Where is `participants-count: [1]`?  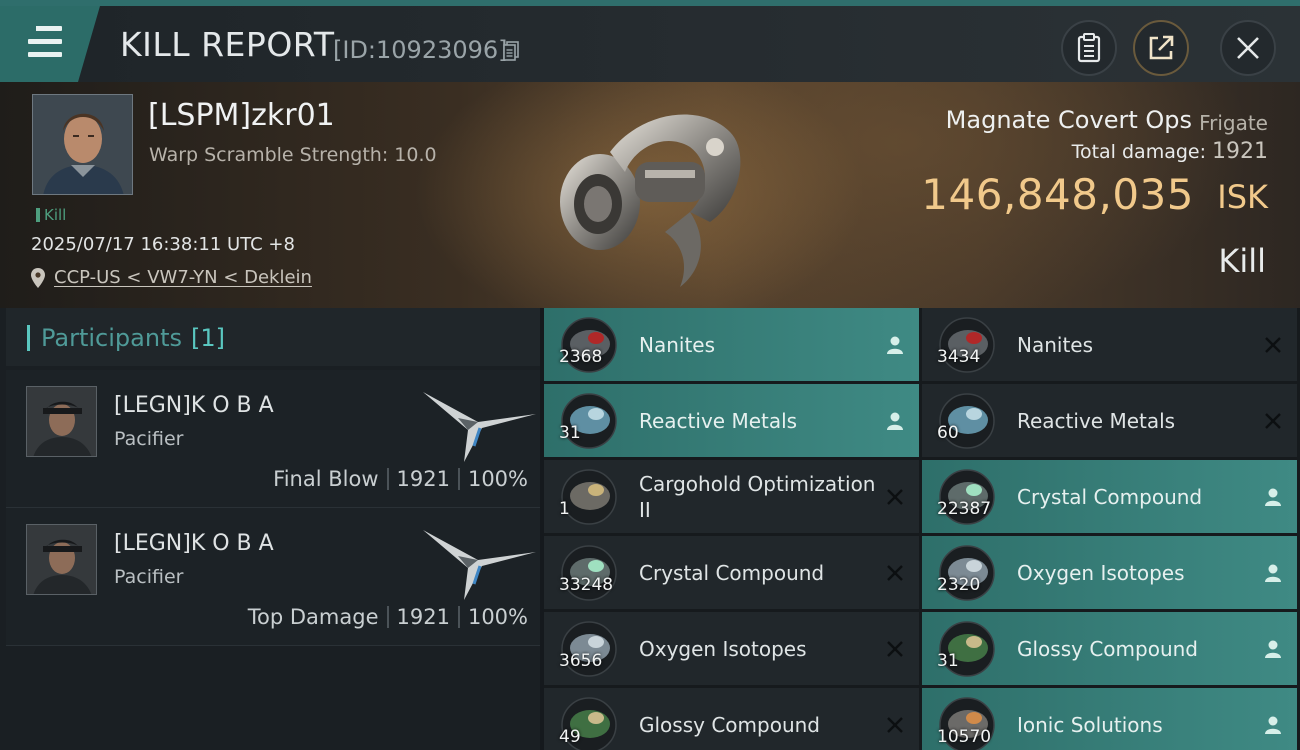 participants-count: [1] is located at coordinates (208, 338).